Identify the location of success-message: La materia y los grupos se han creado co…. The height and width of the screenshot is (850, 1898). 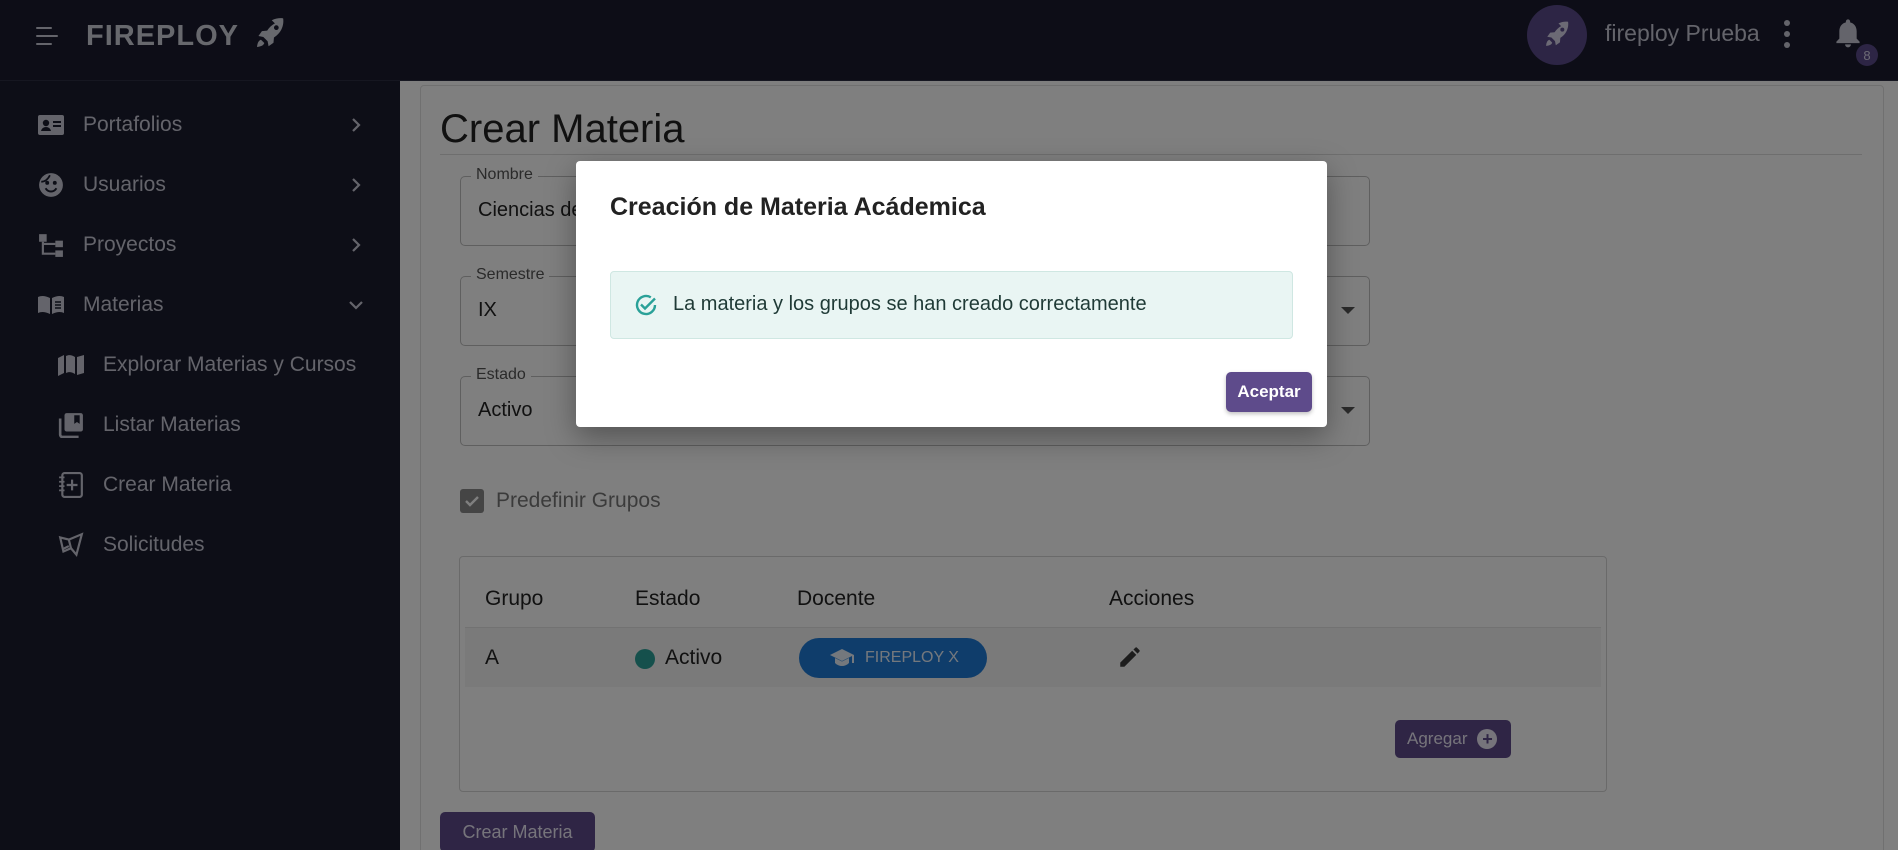
(910, 304).